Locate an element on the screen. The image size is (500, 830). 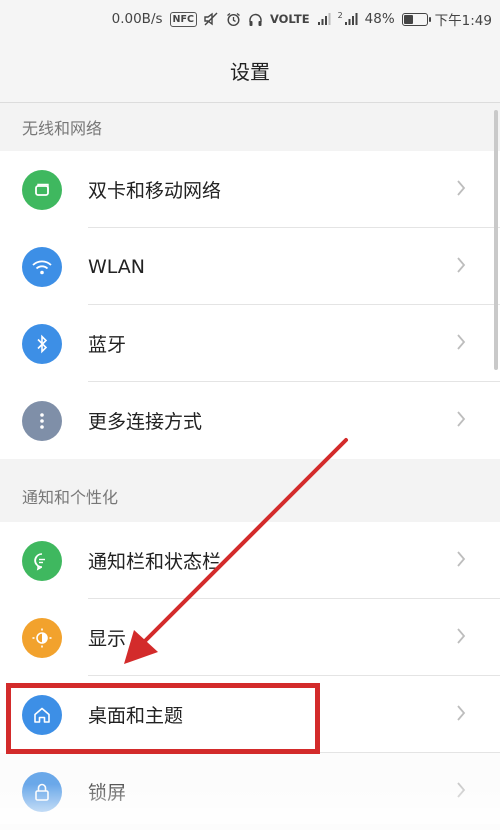
page-title: 设置 is located at coordinates (250, 71).